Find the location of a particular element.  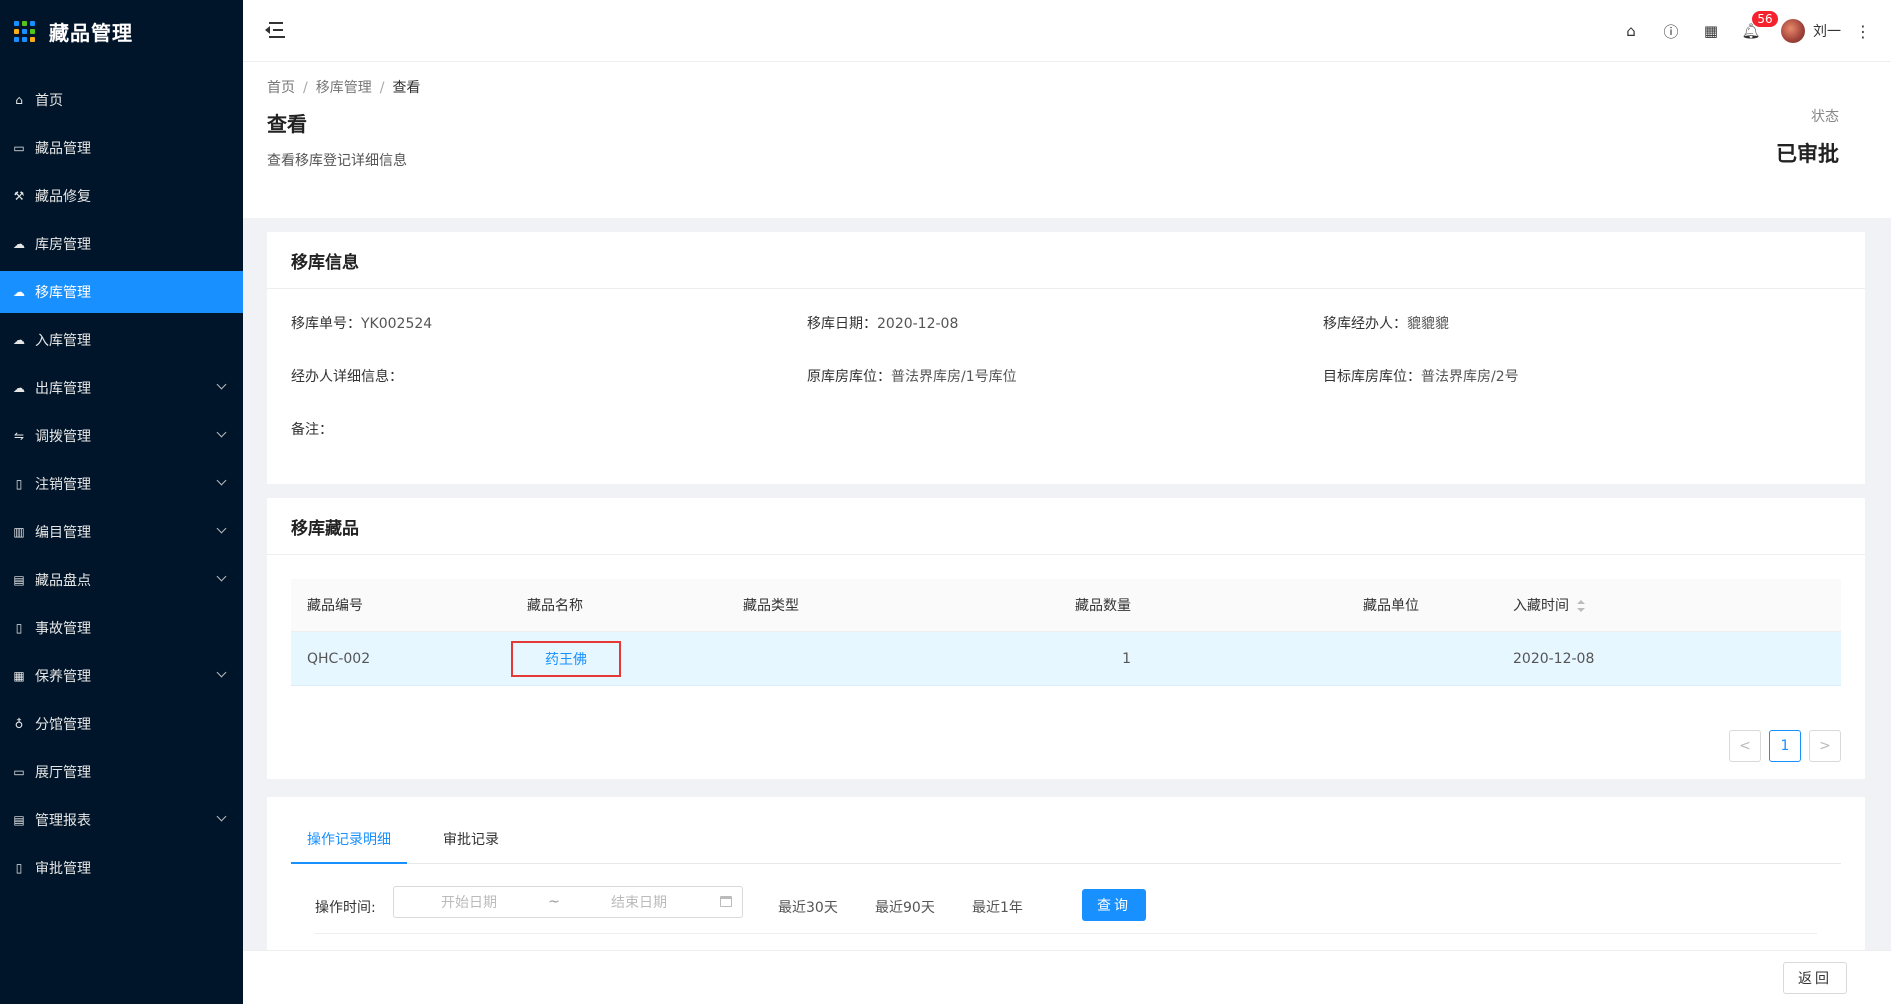

query-button: 查询 is located at coordinates (1114, 905).